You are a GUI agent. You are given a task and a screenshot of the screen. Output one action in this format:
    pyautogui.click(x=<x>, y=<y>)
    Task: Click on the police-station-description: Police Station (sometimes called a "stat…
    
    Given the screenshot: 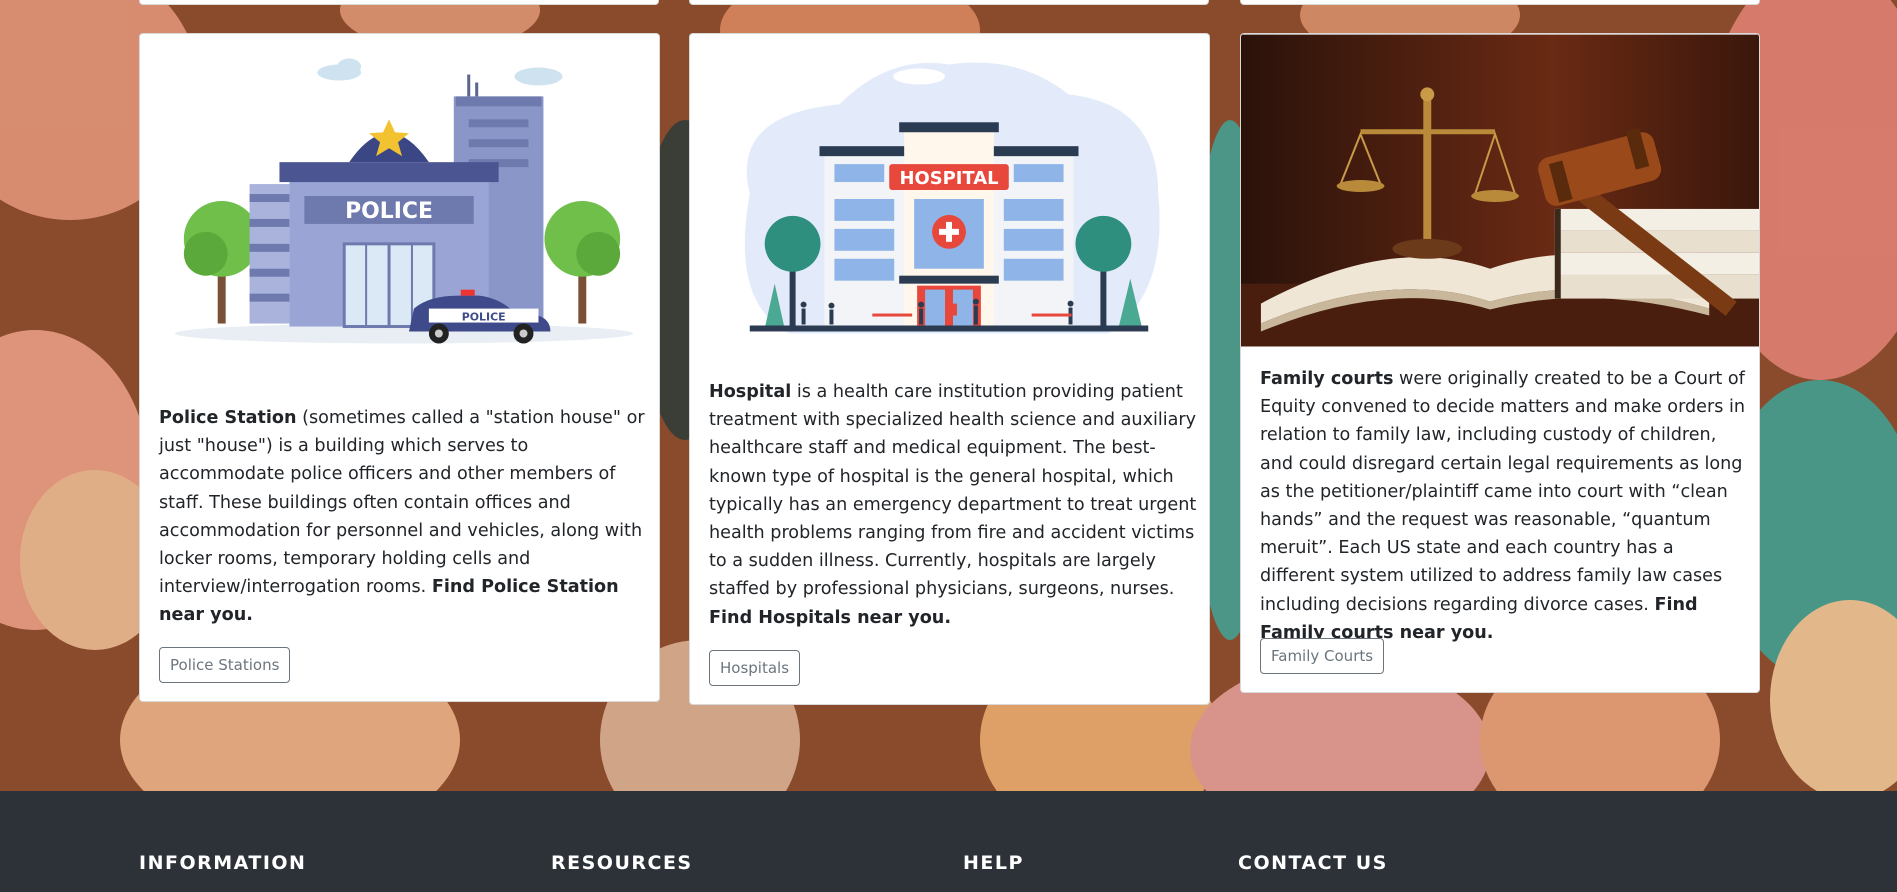 What is the action you would take?
    pyautogui.click(x=404, y=517)
    